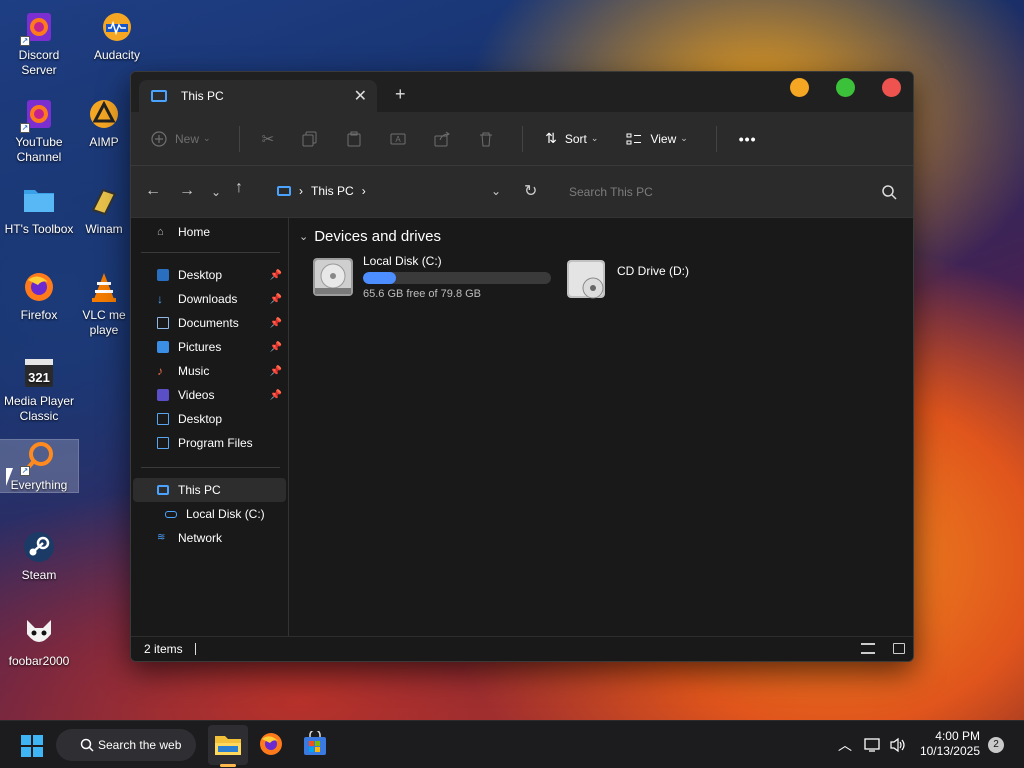 Image resolution: width=1024 pixels, height=768 pixels. I want to click on hard-drive-icon, so click(171, 514).